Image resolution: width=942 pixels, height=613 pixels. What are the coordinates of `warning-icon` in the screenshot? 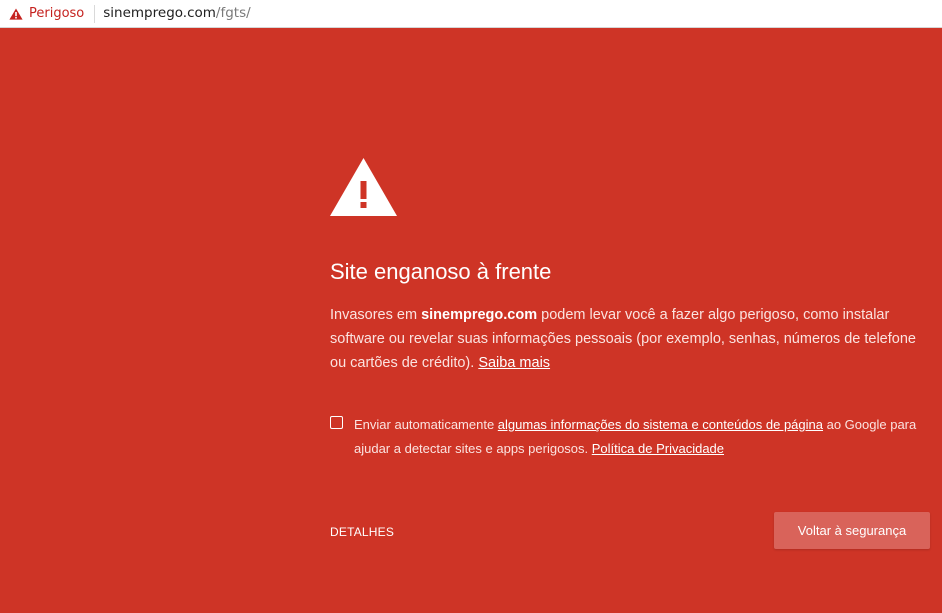 It's located at (363, 187).